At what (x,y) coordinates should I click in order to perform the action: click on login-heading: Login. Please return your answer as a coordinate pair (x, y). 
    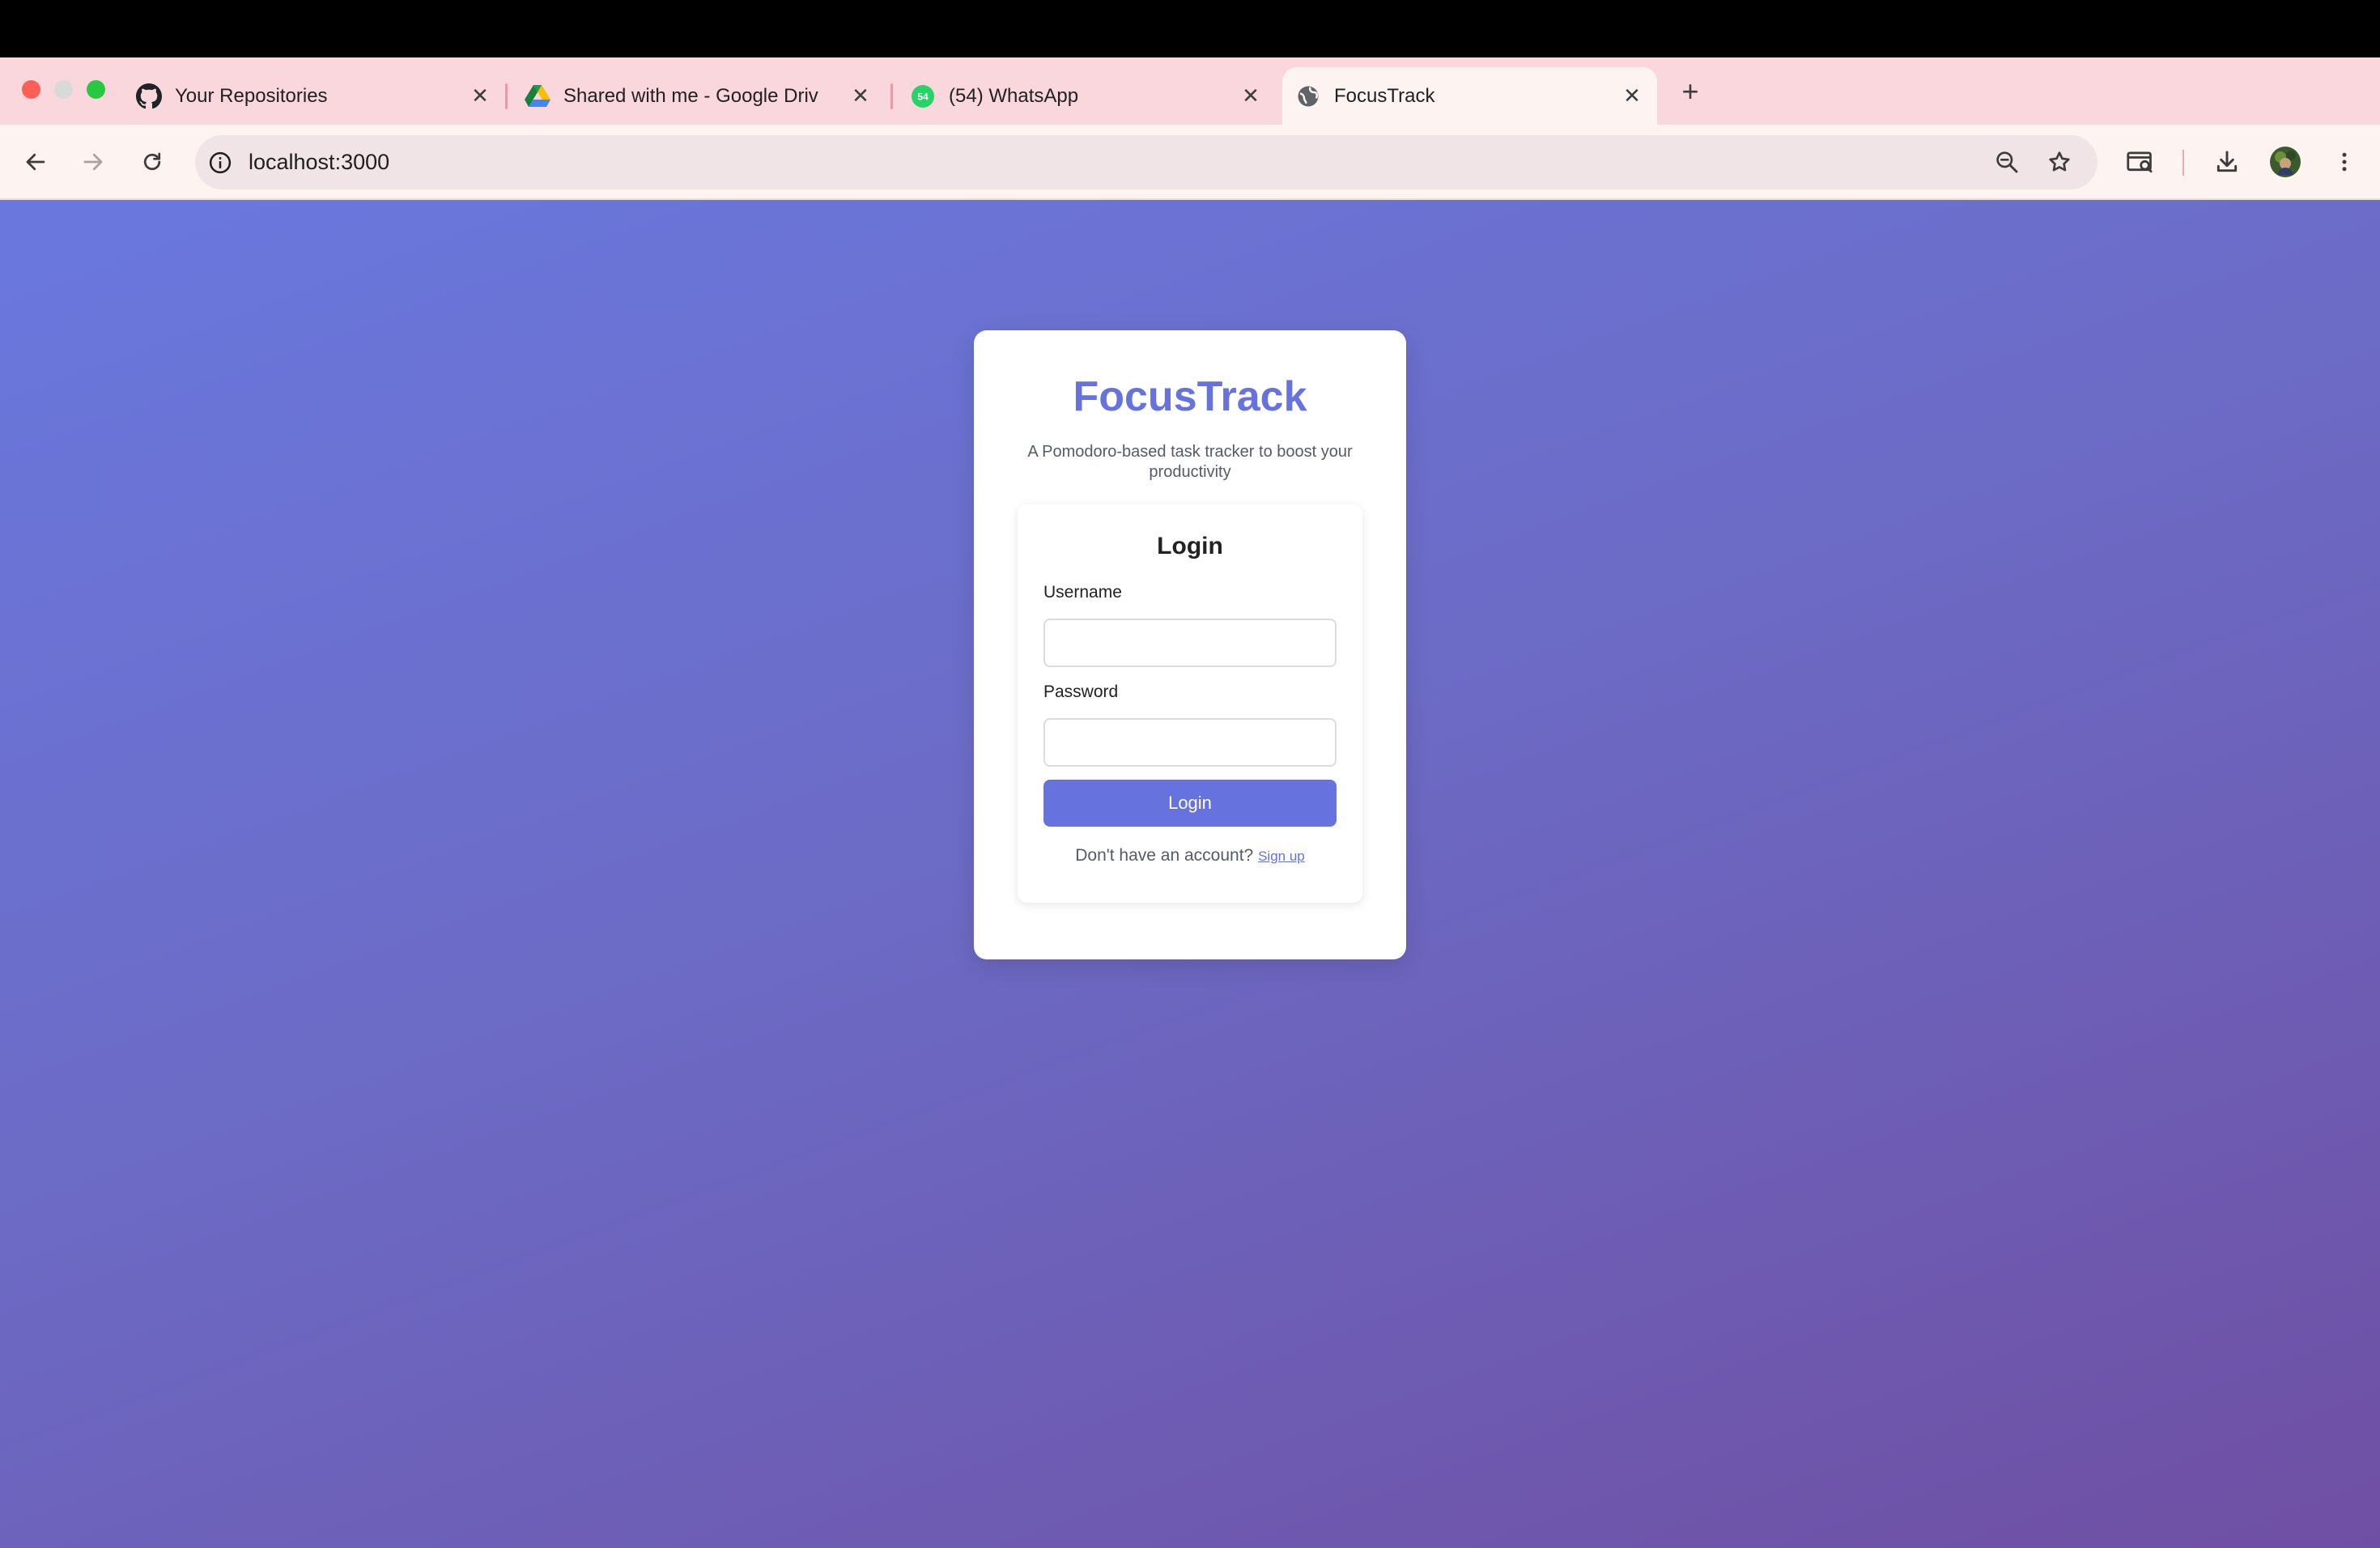
    Looking at the image, I should click on (1190, 546).